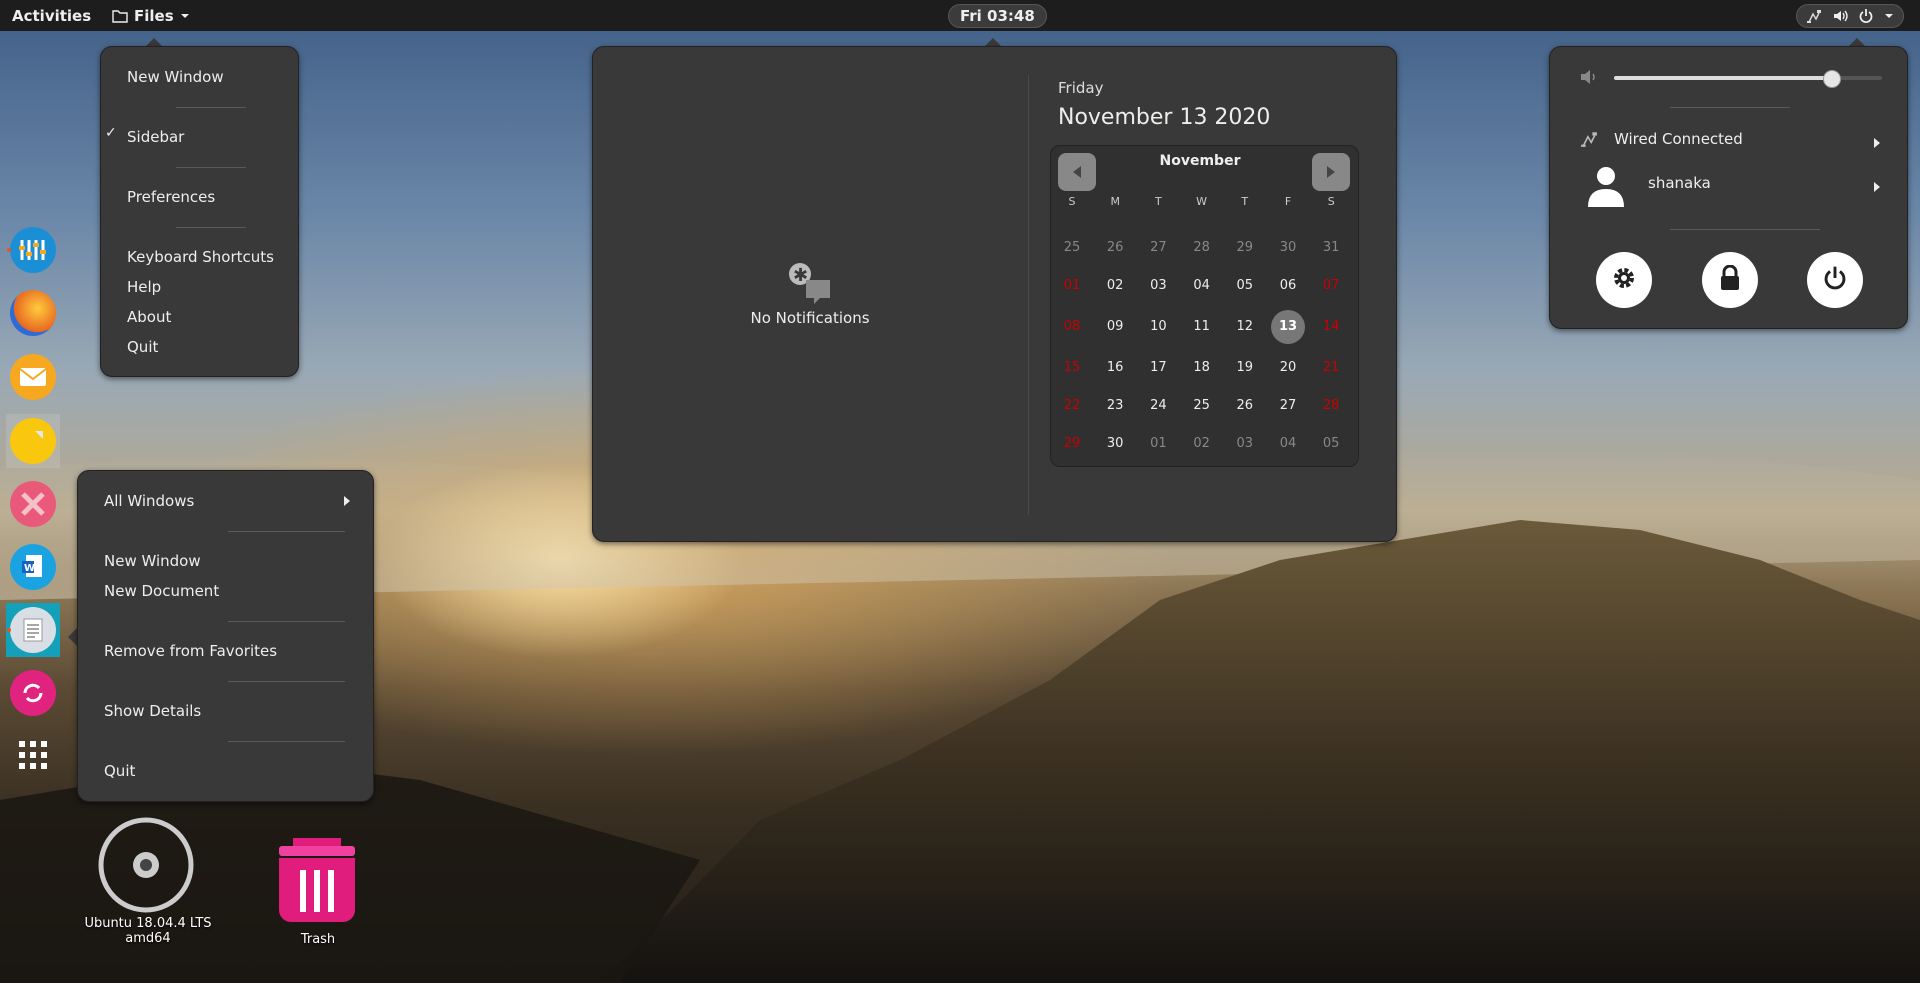 The height and width of the screenshot is (983, 1920). I want to click on notes-icon, so click(33, 441).